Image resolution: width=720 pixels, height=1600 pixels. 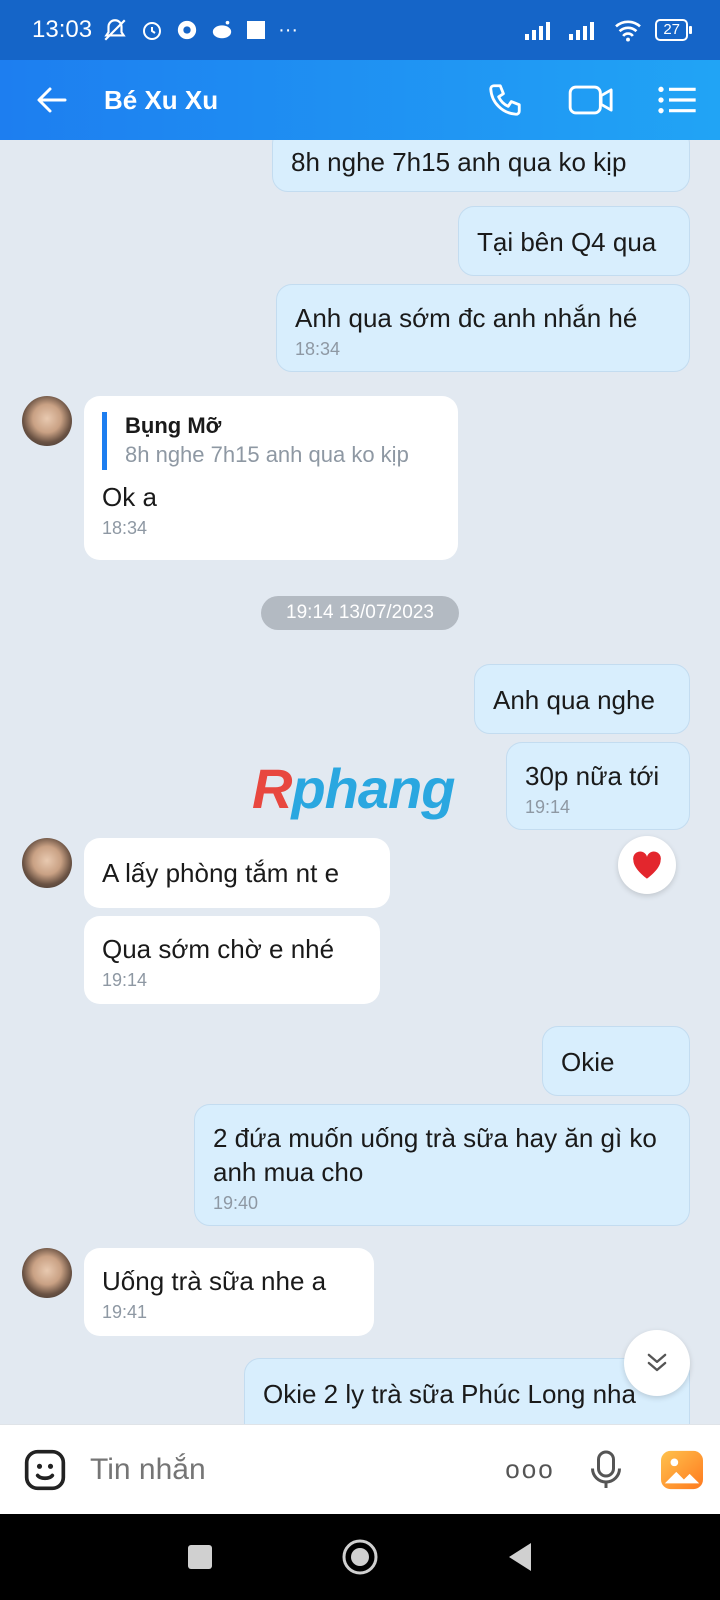 I want to click on home-button, so click(x=360, y=1557).